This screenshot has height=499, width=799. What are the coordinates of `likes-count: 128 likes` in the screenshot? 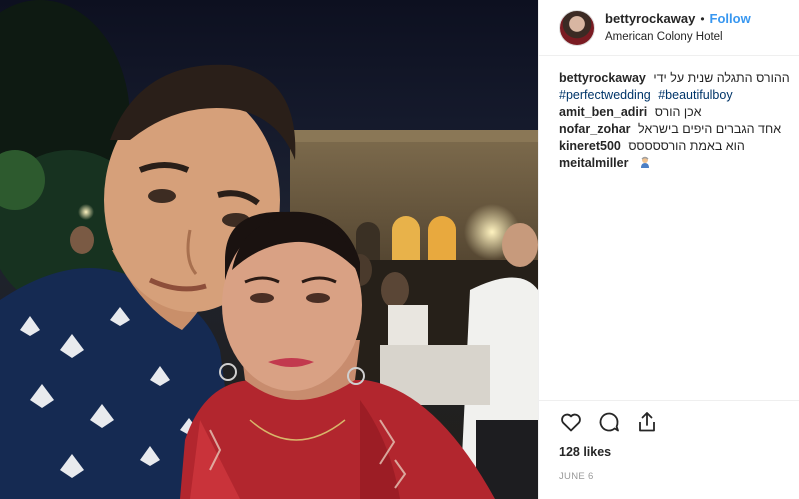 It's located at (671, 452).